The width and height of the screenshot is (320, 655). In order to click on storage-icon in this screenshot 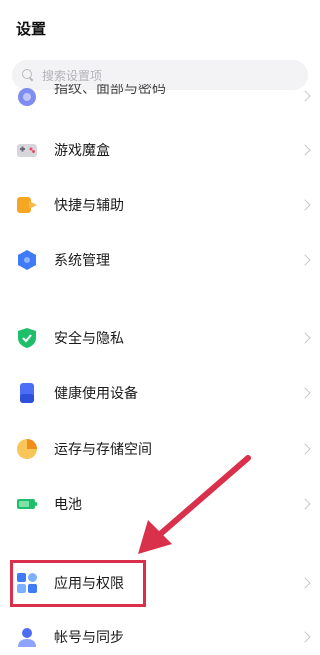, I will do `click(27, 449)`.